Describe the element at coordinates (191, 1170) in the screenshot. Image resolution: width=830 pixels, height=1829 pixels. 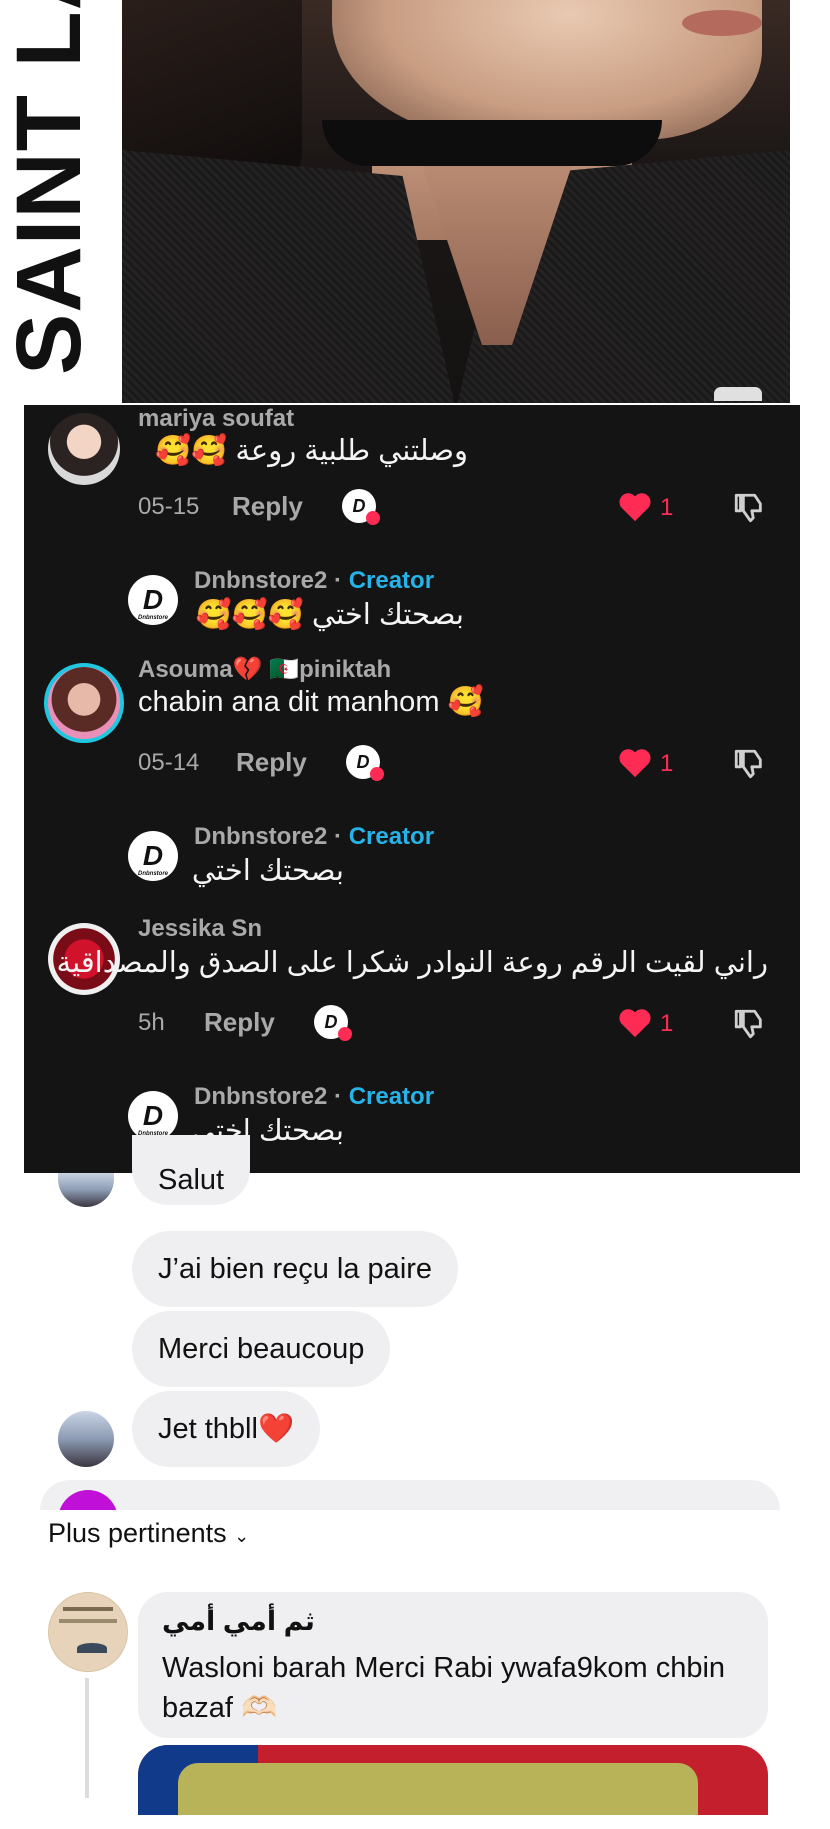
I see `message-bubble: Salut` at that location.